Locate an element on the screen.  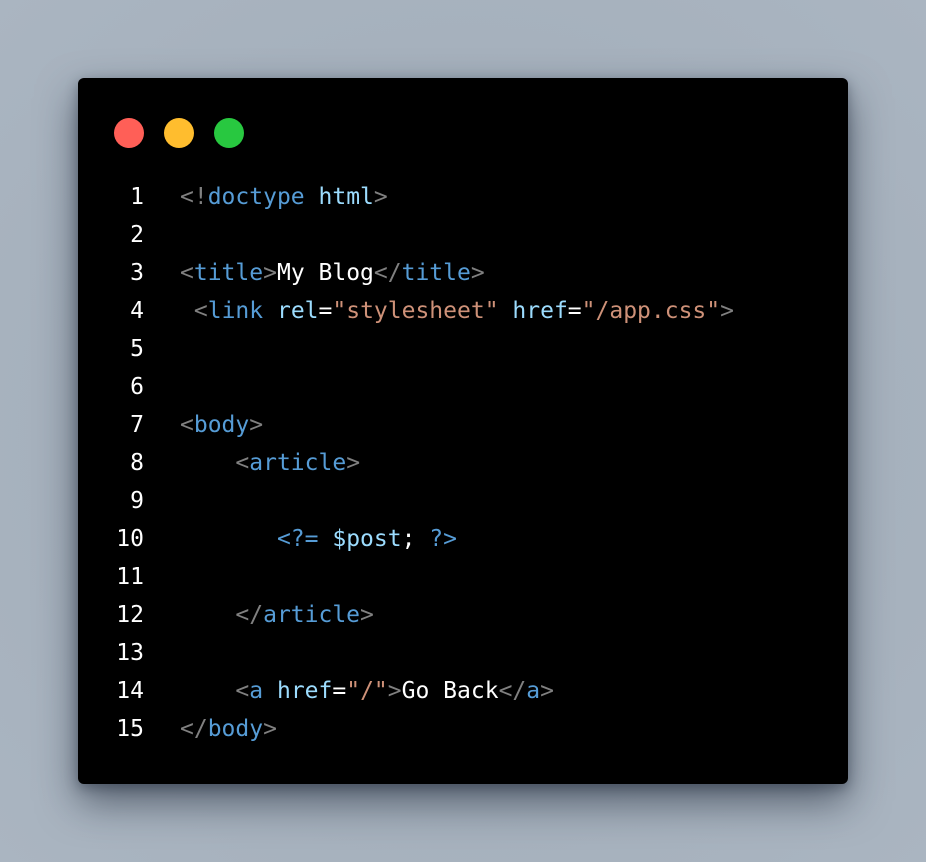
line-number: 15 is located at coordinates (130, 729).